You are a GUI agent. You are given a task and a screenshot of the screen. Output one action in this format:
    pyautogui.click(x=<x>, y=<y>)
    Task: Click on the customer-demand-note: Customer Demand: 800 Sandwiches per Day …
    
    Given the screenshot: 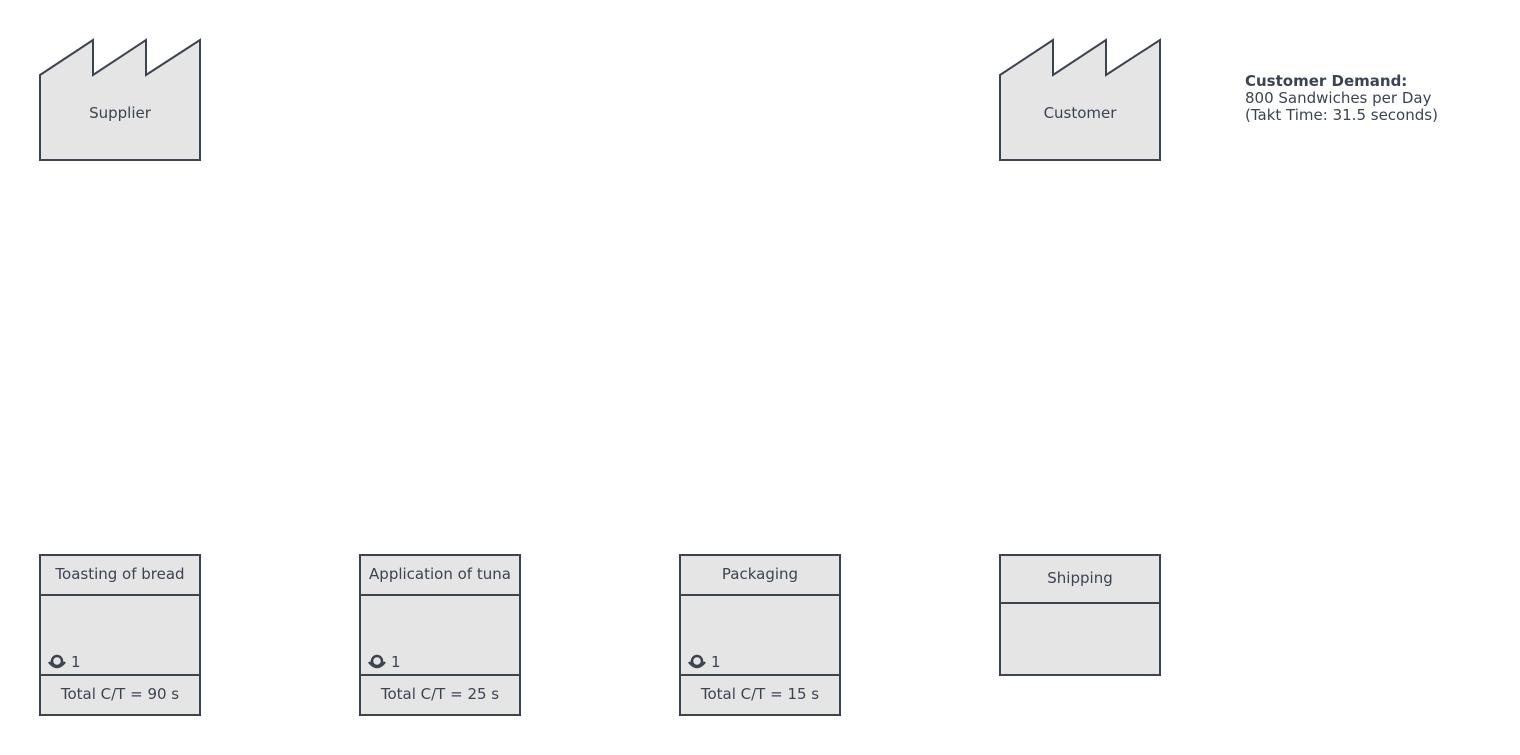 What is the action you would take?
    pyautogui.click(x=1341, y=98)
    